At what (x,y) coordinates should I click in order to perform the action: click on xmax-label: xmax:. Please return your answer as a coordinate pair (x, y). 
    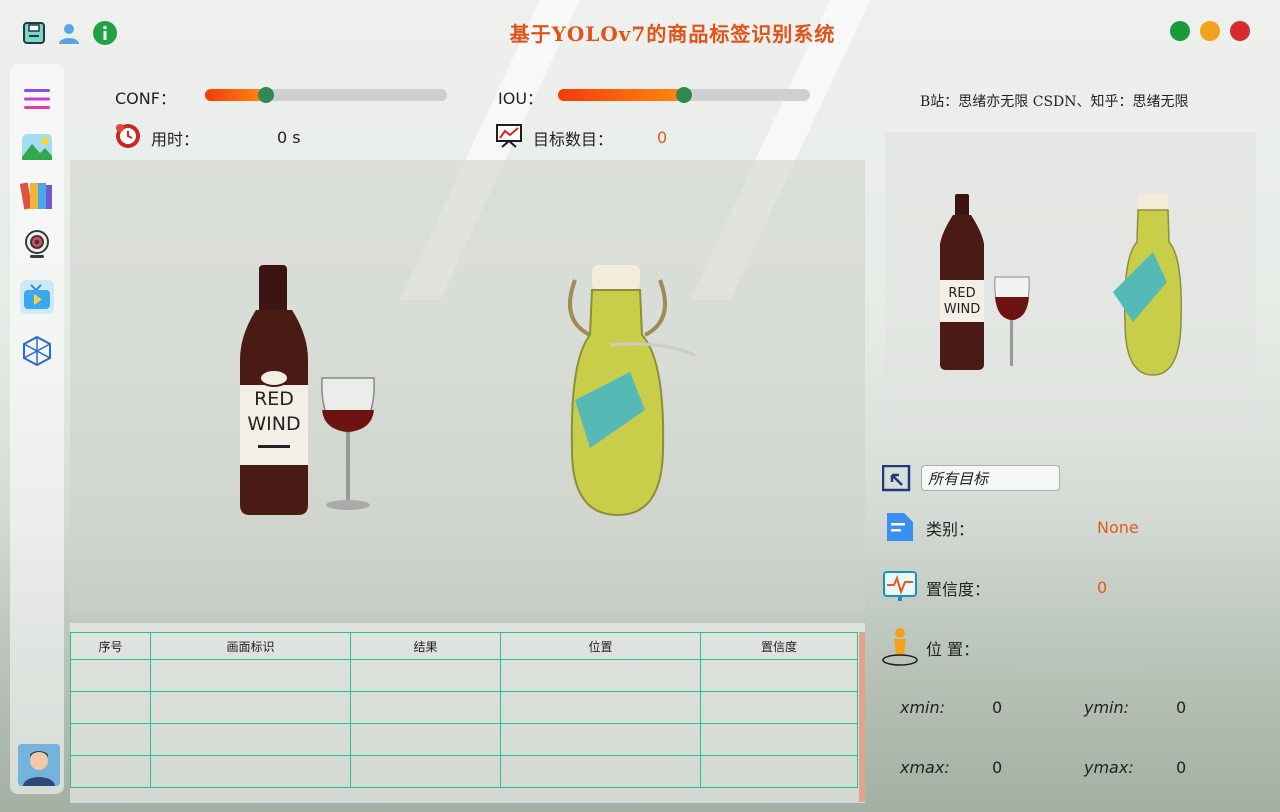
    Looking at the image, I should click on (925, 767).